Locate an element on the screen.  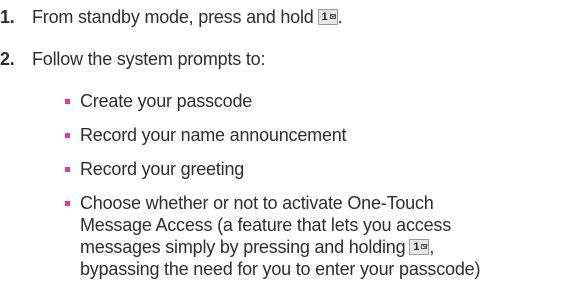
step-text: Follow the system prompts to: is located at coordinates (149, 59).